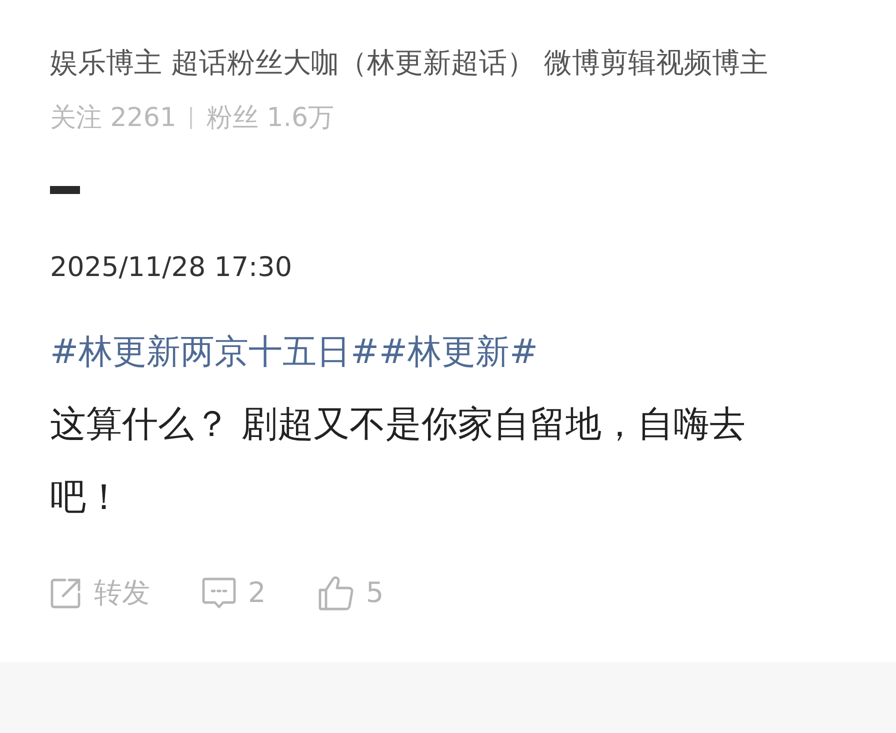 The image size is (896, 733). I want to click on hashtag-link: #林更新两京十五日#, so click(214, 352).